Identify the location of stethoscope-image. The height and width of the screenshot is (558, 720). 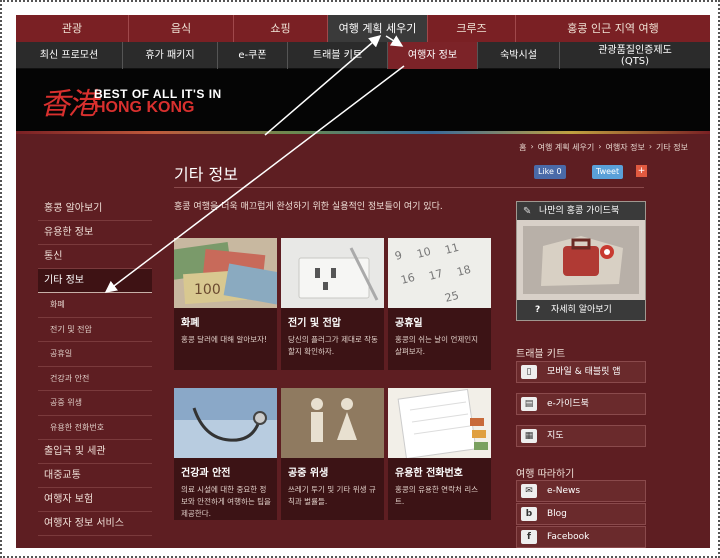
(225, 423).